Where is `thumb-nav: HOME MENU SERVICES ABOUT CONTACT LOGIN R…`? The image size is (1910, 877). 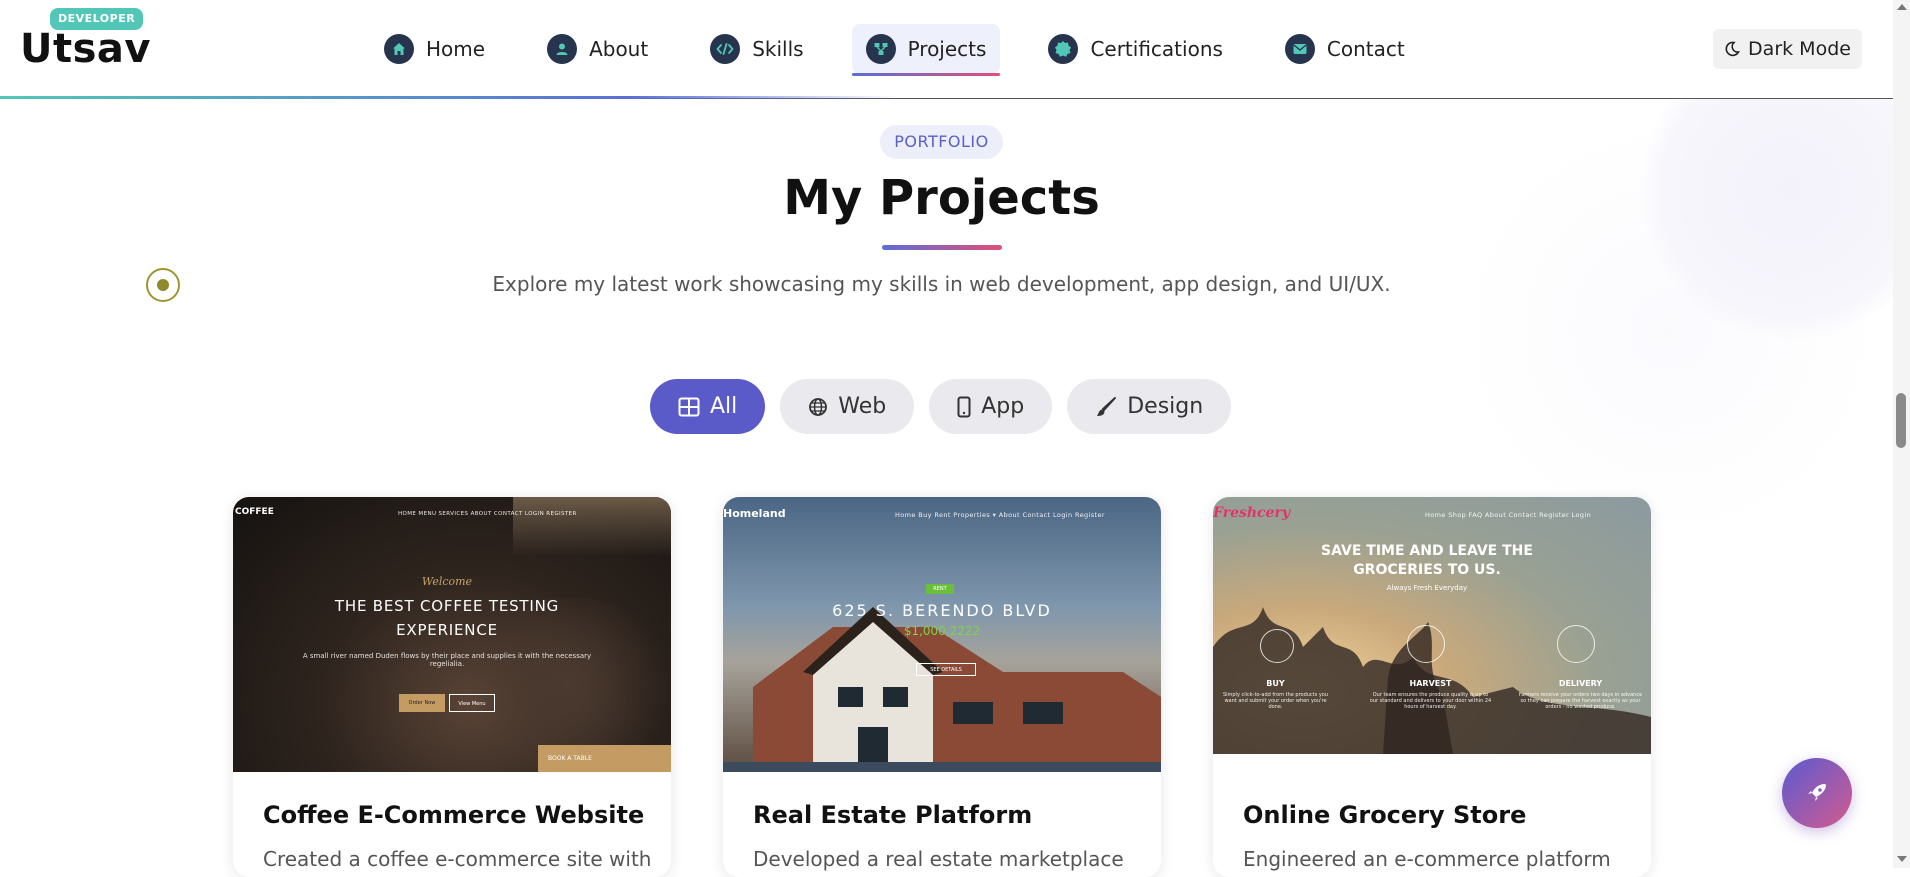 thumb-nav: HOME MENU SERVICES ABOUT CONTACT LOGIN R… is located at coordinates (487, 514).